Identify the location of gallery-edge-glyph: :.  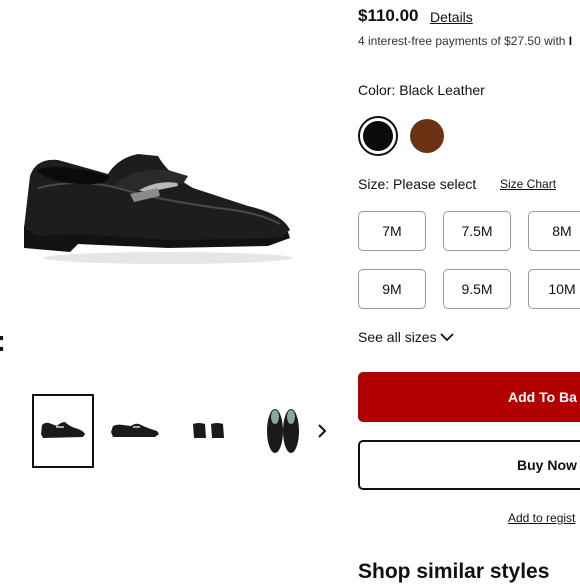
(3, 342).